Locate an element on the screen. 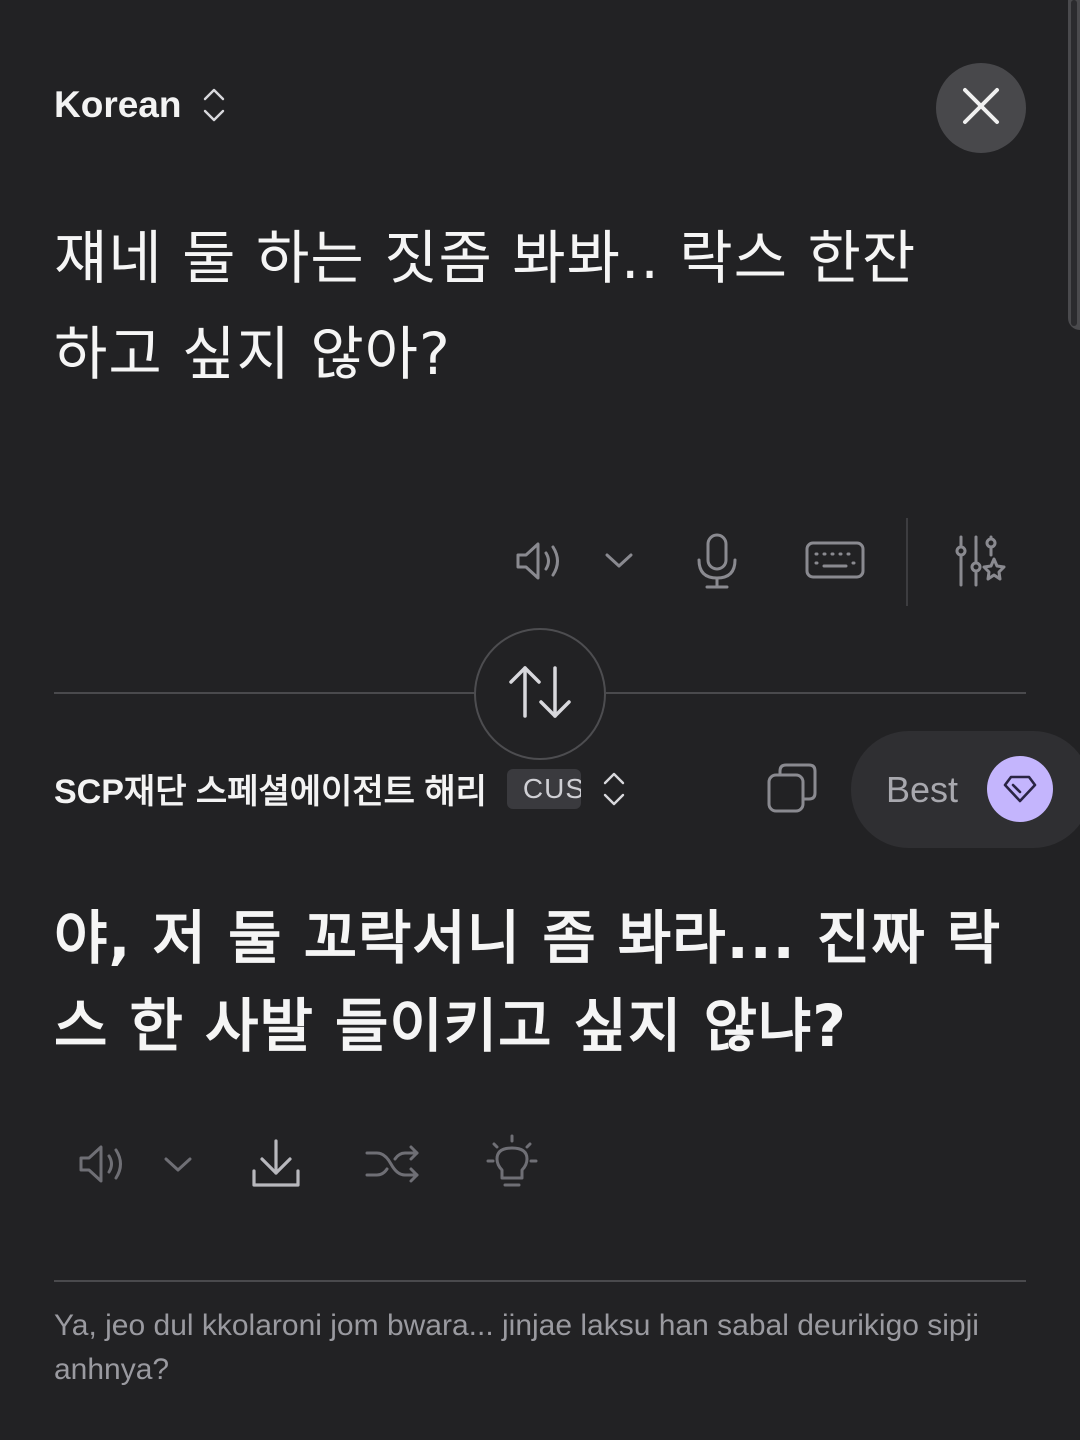  copy-button is located at coordinates (792, 790).